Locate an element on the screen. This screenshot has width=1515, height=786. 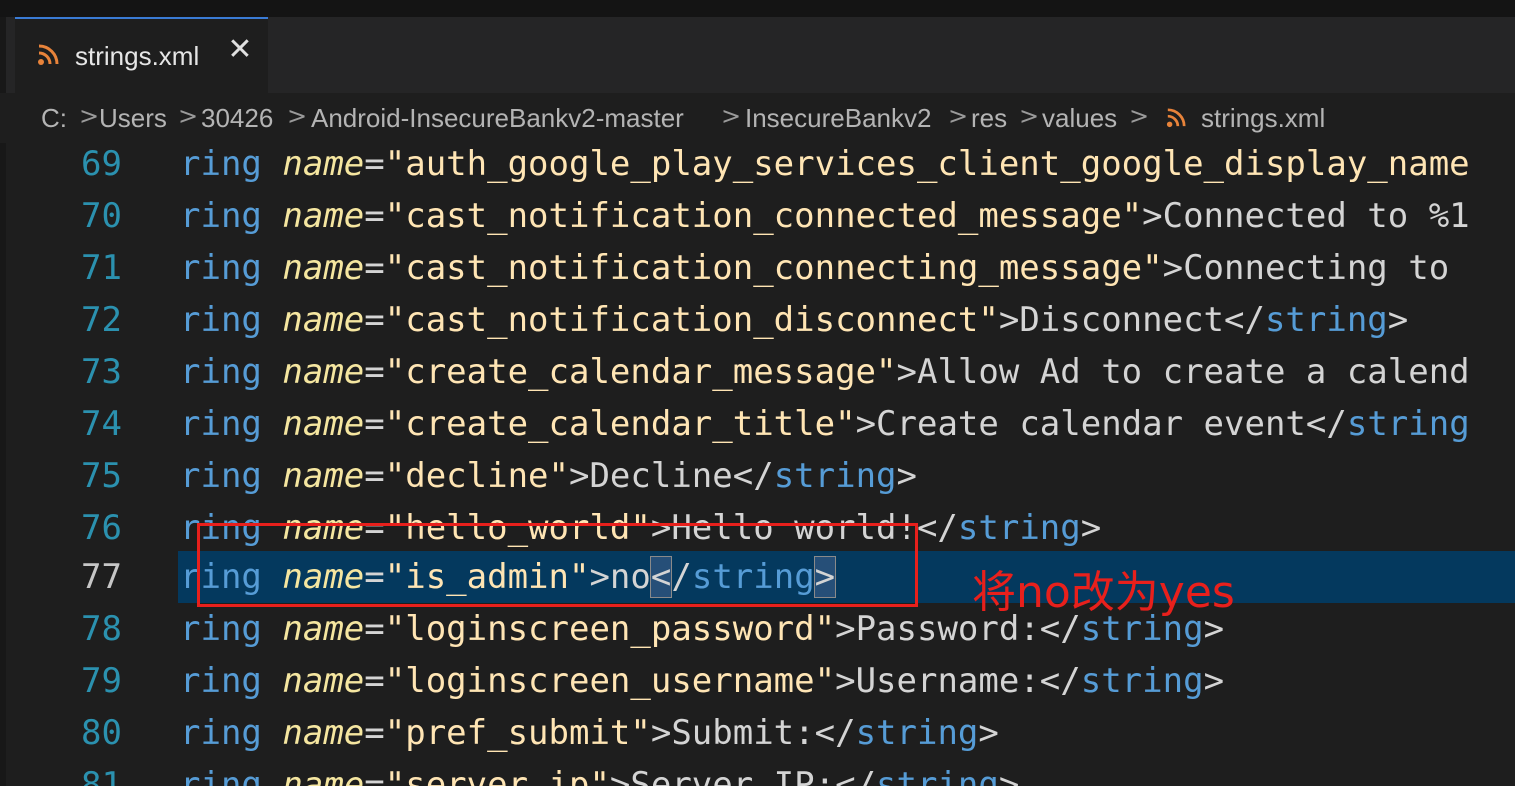
line-number: 81 is located at coordinates (101, 775).